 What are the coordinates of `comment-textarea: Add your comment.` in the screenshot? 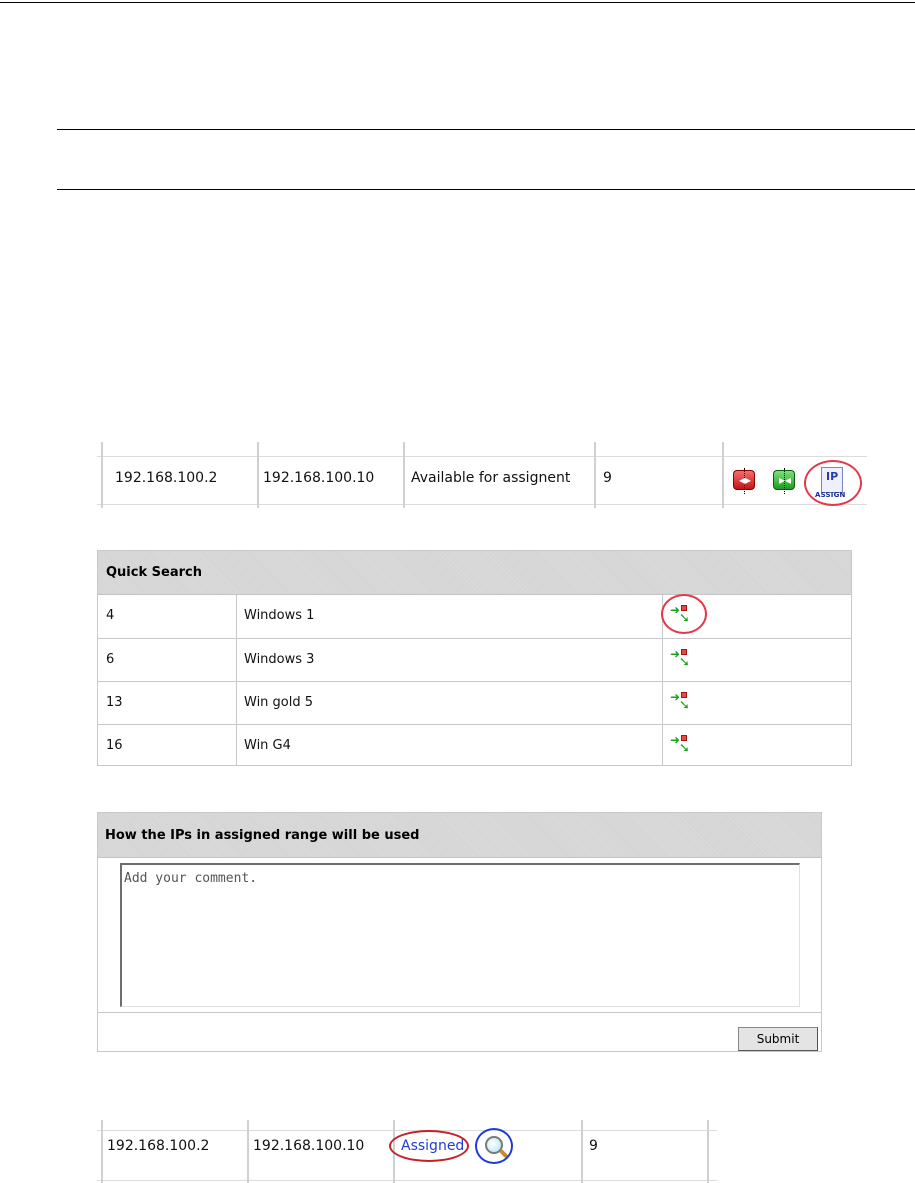 It's located at (460, 935).